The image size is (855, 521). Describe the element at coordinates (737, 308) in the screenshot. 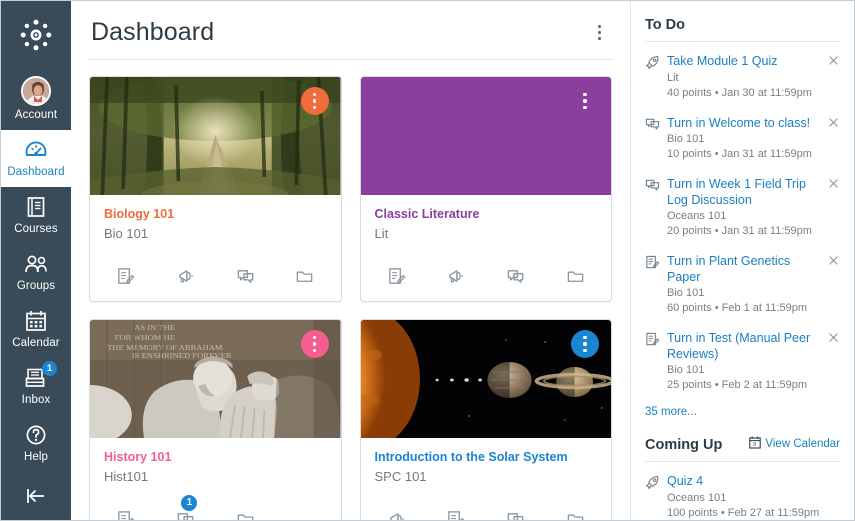

I see `todo-item-meta: 60 points • Feb 1 at 11:59pm` at that location.